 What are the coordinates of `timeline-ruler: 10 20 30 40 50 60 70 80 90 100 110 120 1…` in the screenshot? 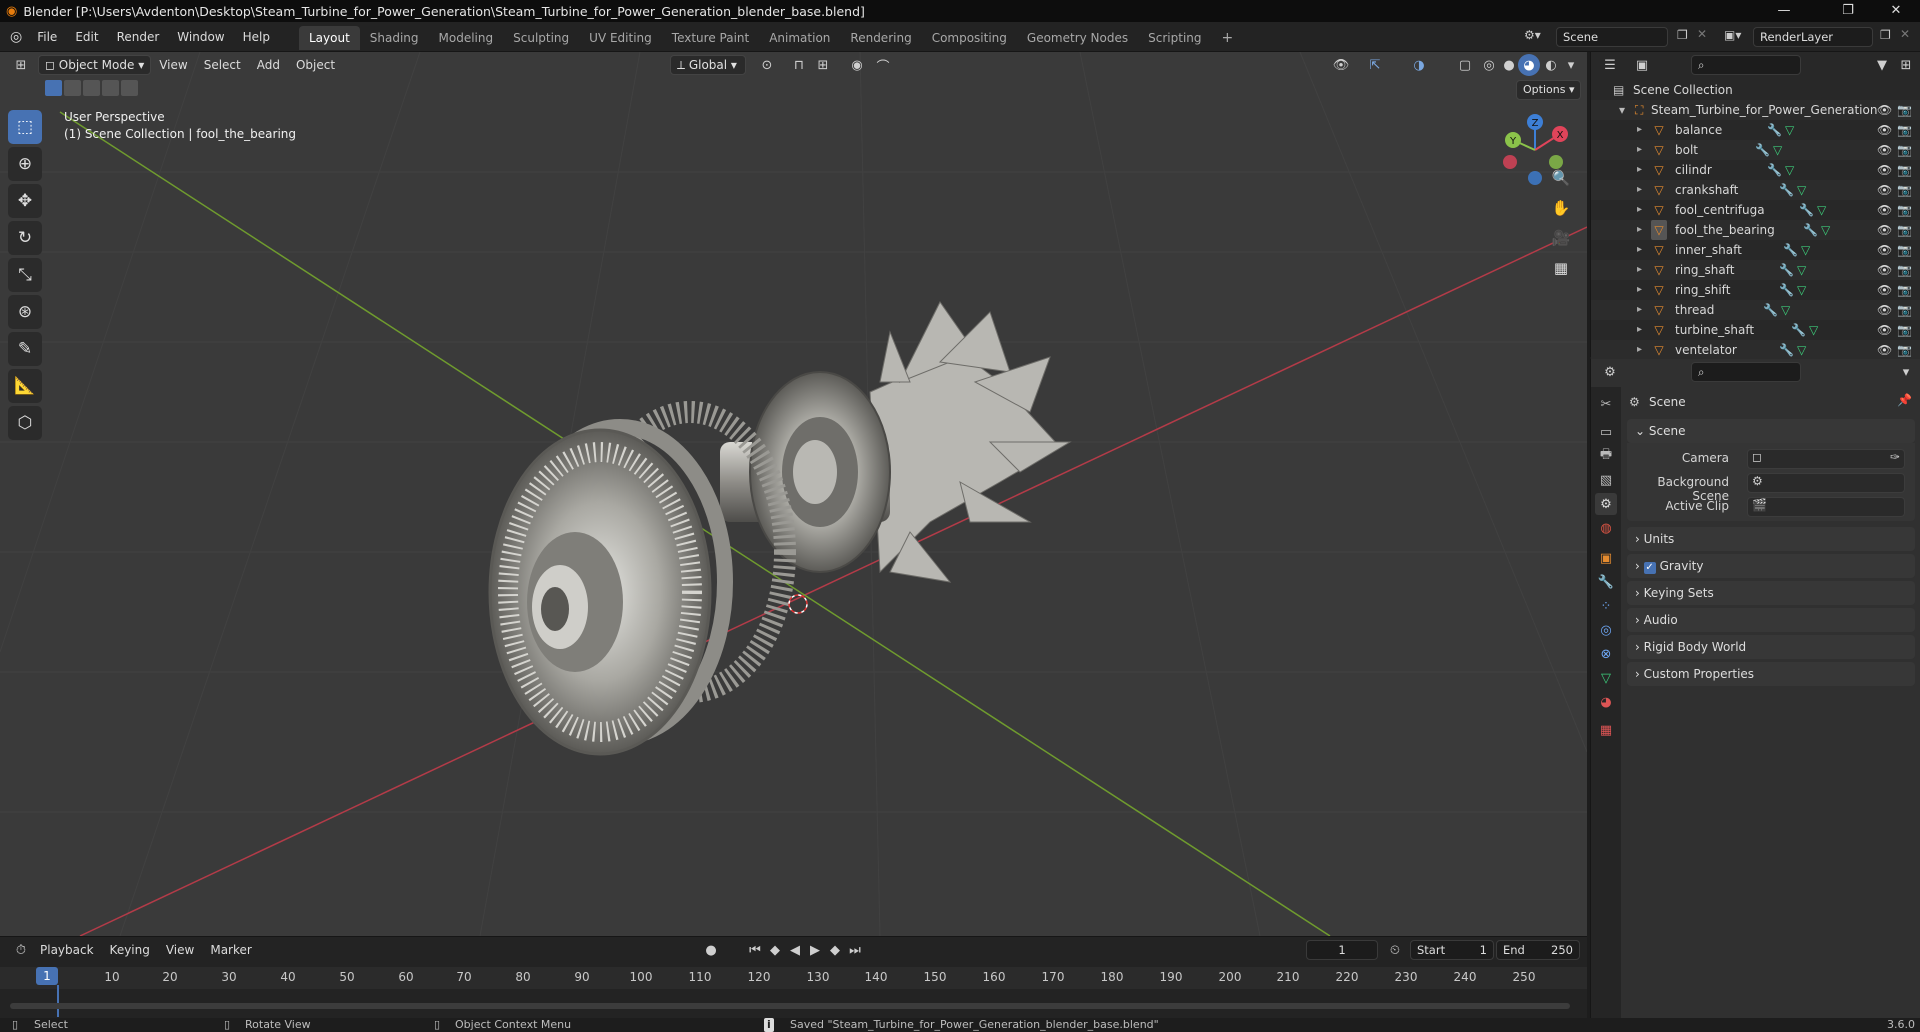 It's located at (793, 978).